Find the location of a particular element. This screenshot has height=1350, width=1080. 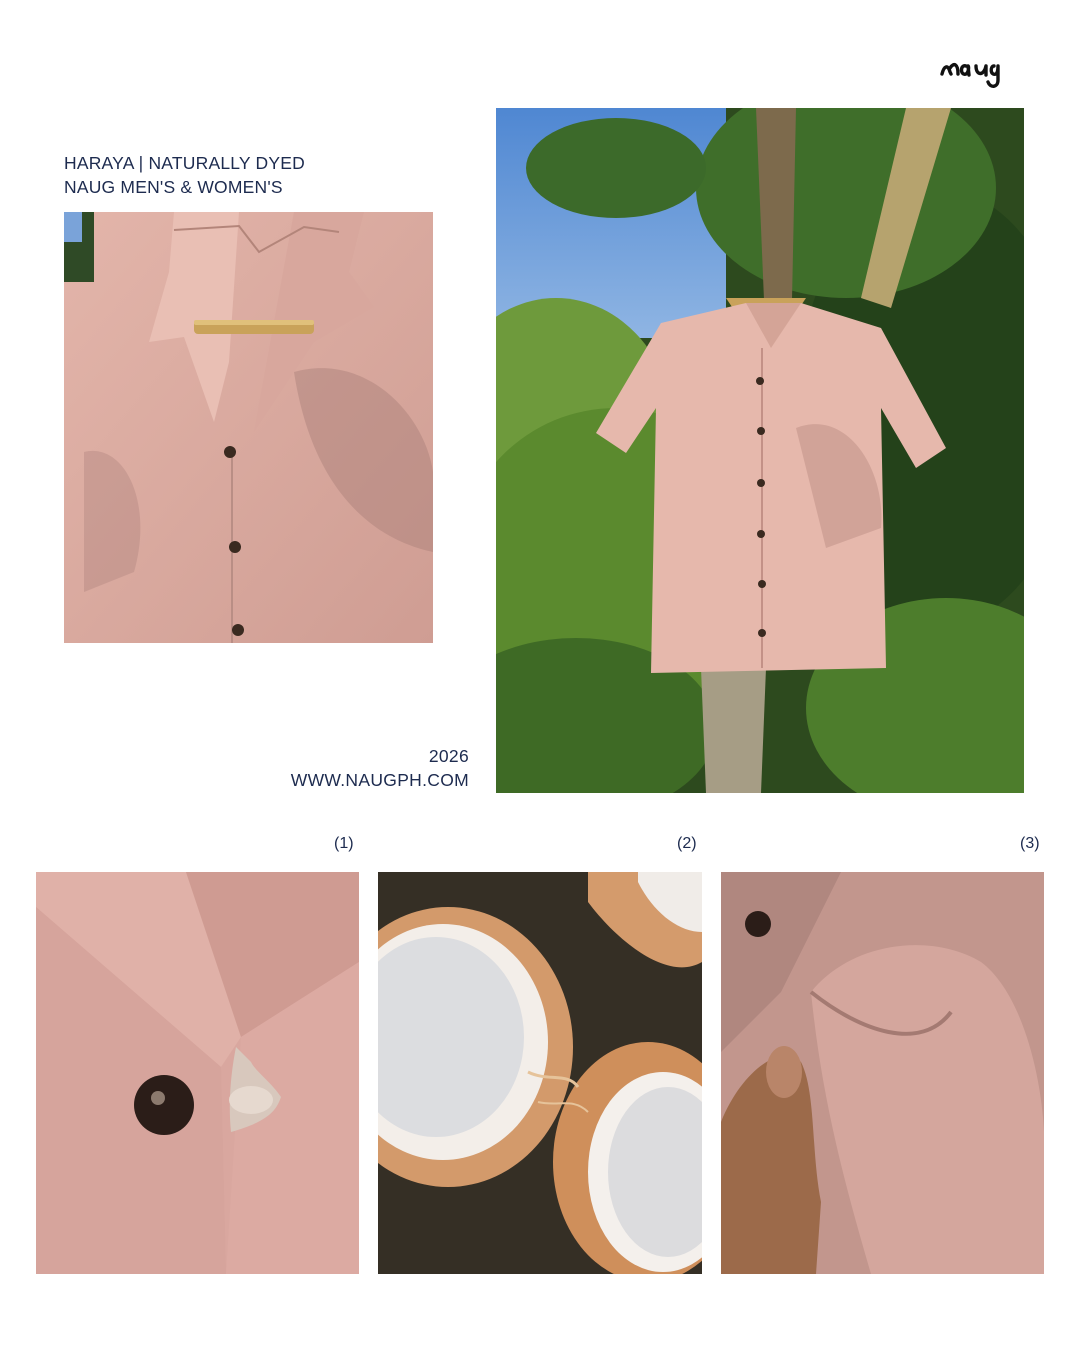

title-line-2: NAUG MEN'S & WOMEN'S is located at coordinates (173, 187).